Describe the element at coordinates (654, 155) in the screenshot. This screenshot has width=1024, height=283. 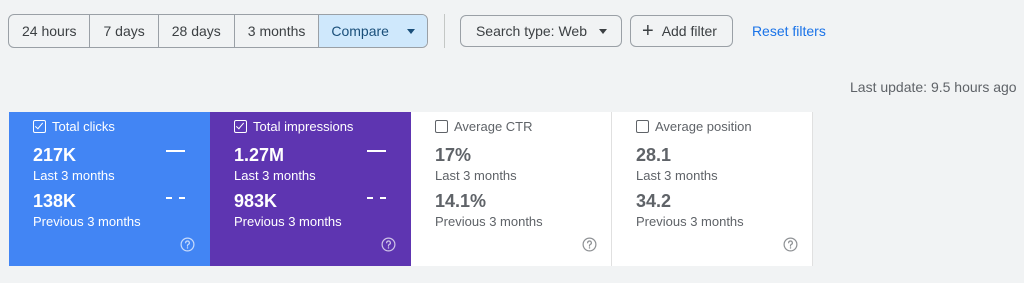
I see `current-value: 28.1` at that location.